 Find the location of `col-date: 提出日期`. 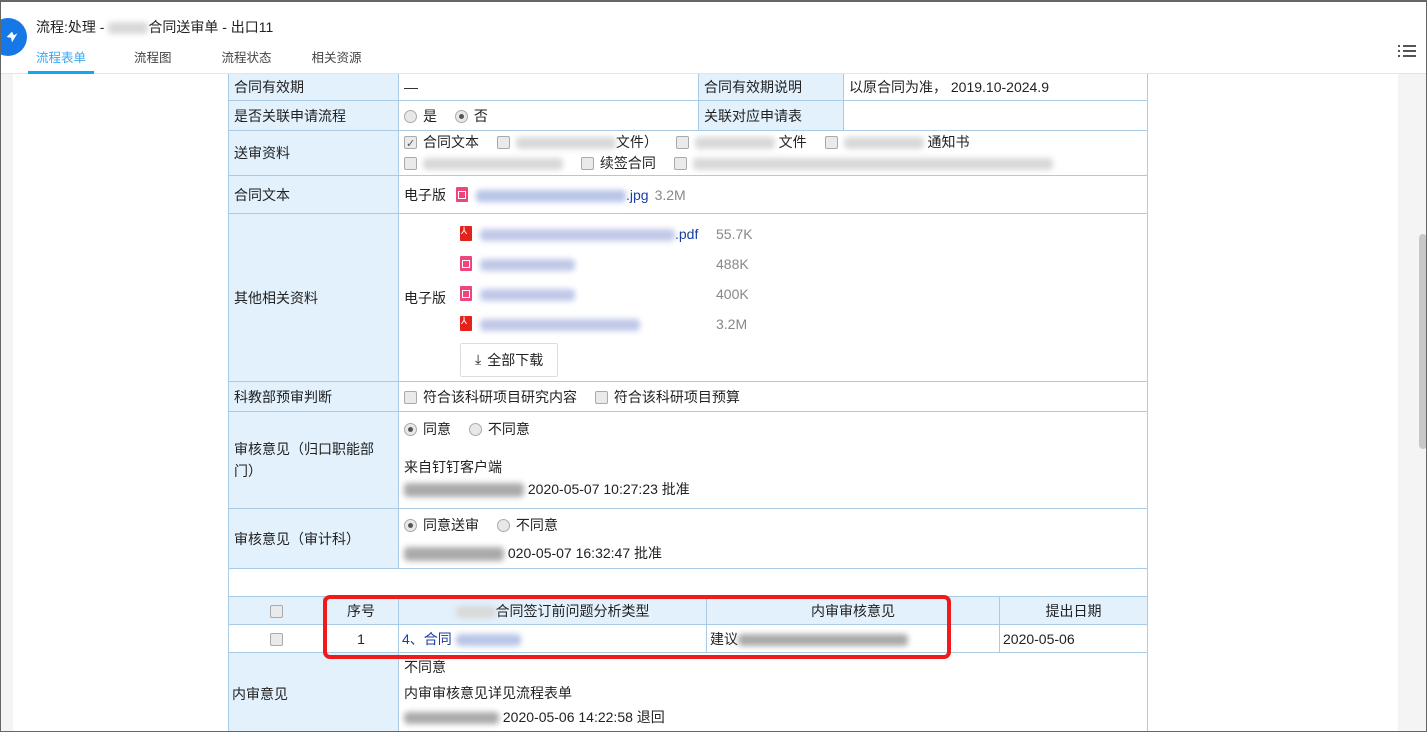

col-date: 提出日期 is located at coordinates (1073, 610).